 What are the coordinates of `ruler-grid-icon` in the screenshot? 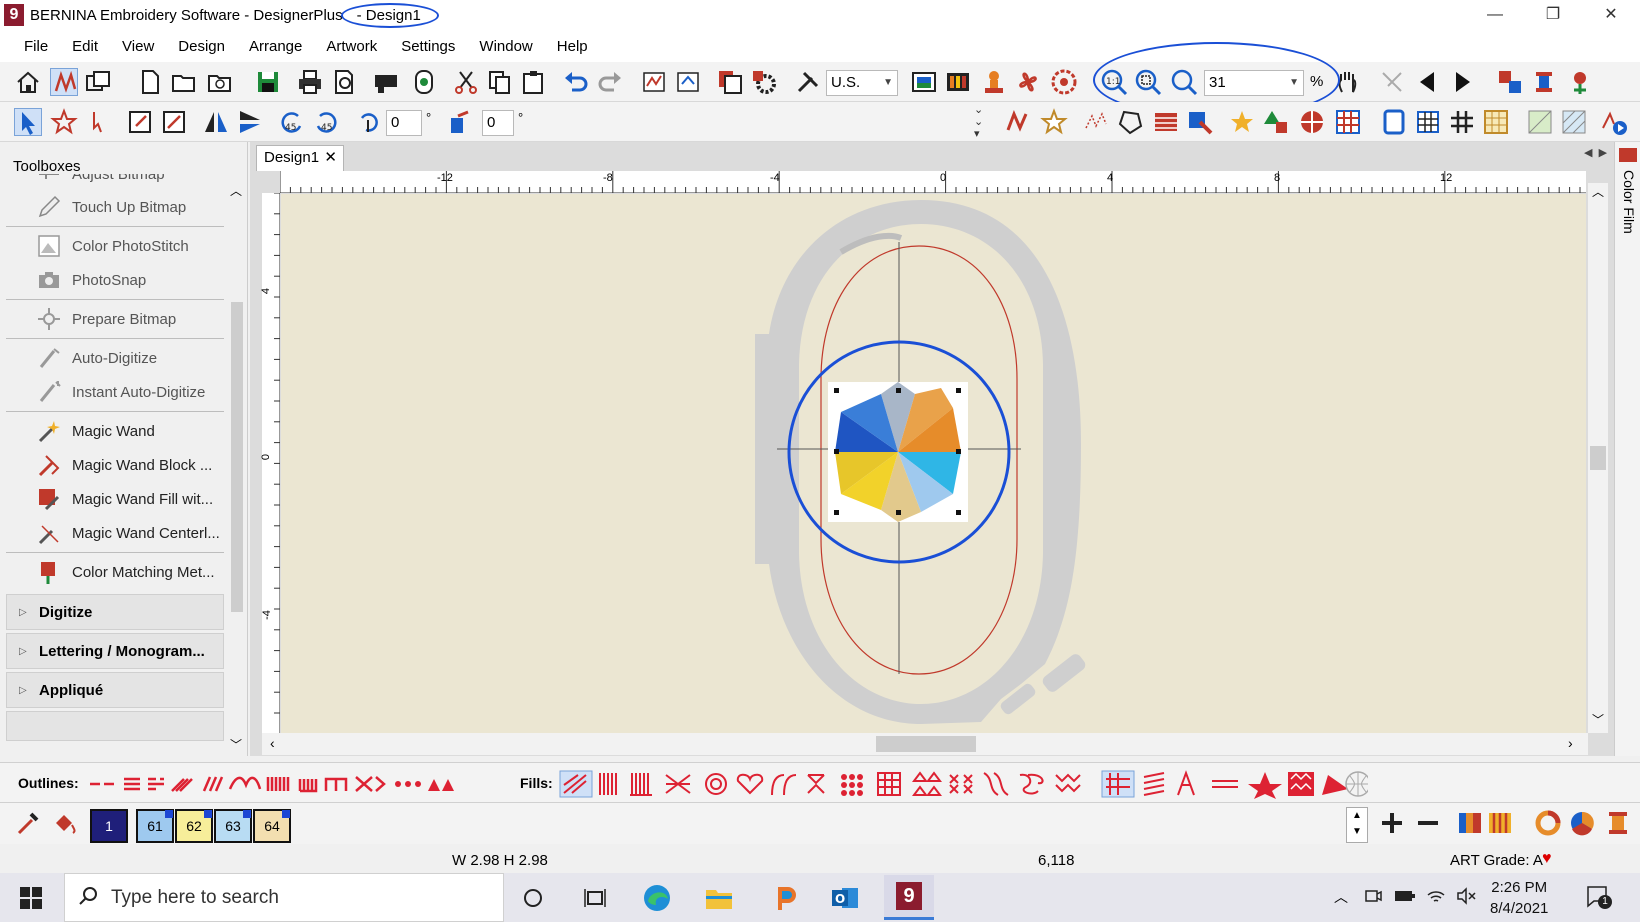 It's located at (1496, 122).